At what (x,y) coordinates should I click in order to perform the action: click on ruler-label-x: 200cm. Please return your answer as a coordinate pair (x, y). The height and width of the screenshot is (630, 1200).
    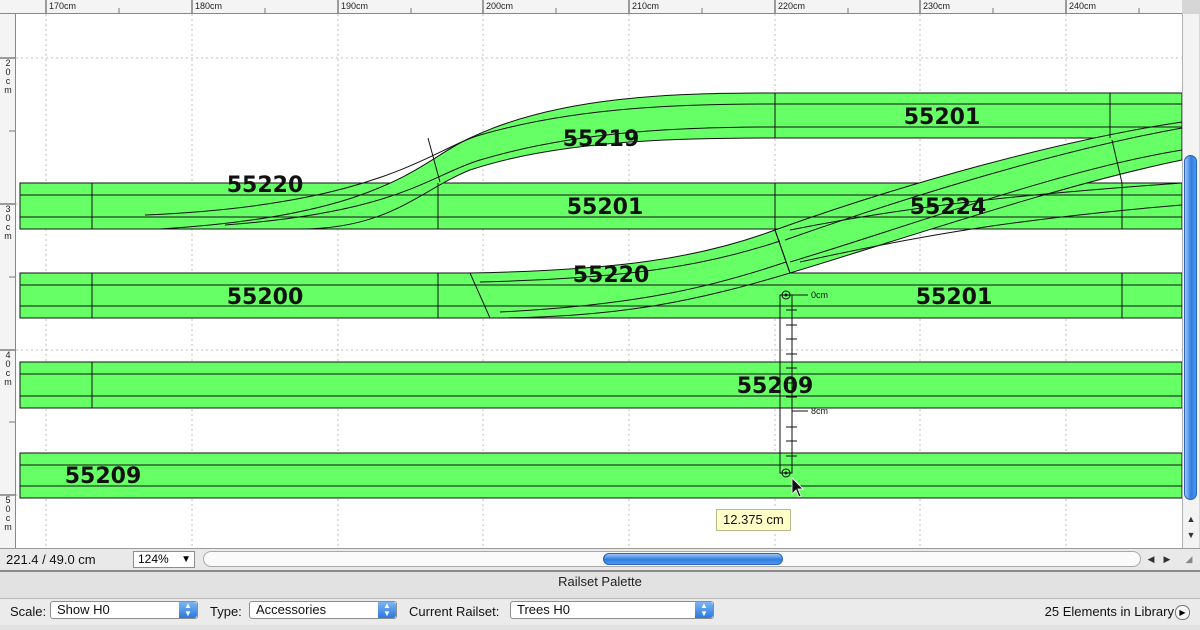
    Looking at the image, I should click on (499, 6).